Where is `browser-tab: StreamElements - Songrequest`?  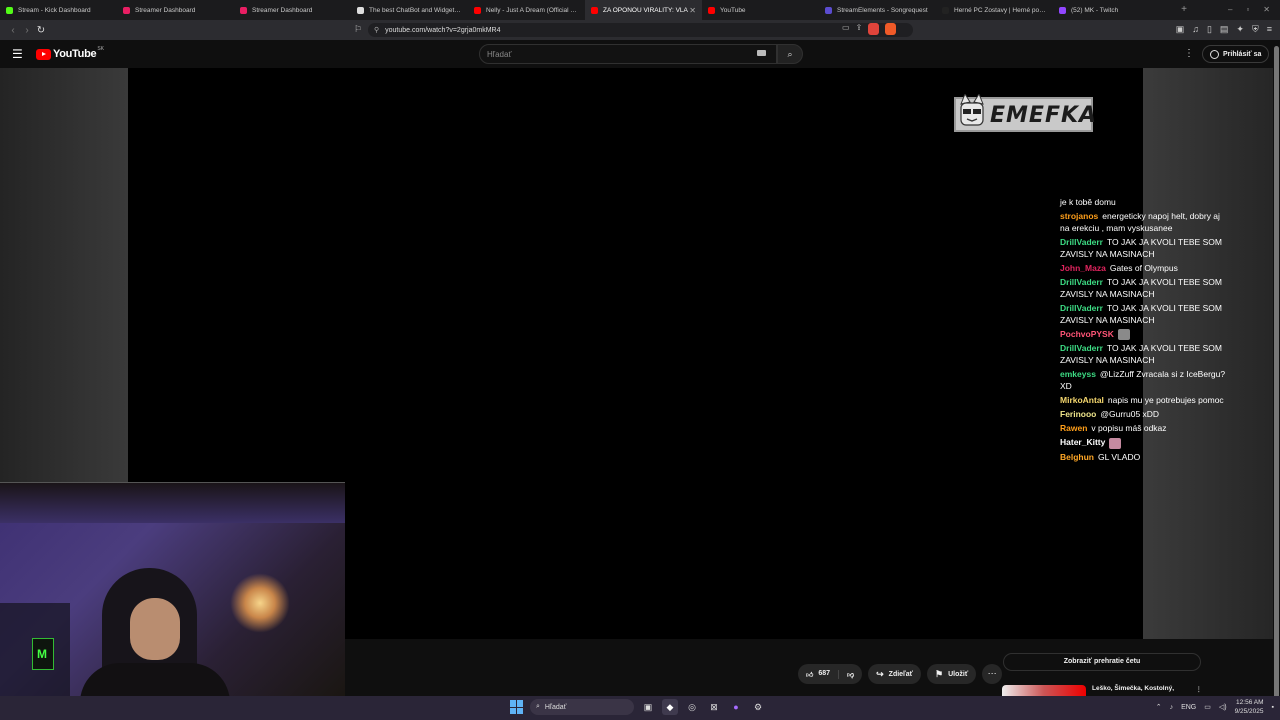
browser-tab: StreamElements - Songrequest is located at coordinates (877, 10).